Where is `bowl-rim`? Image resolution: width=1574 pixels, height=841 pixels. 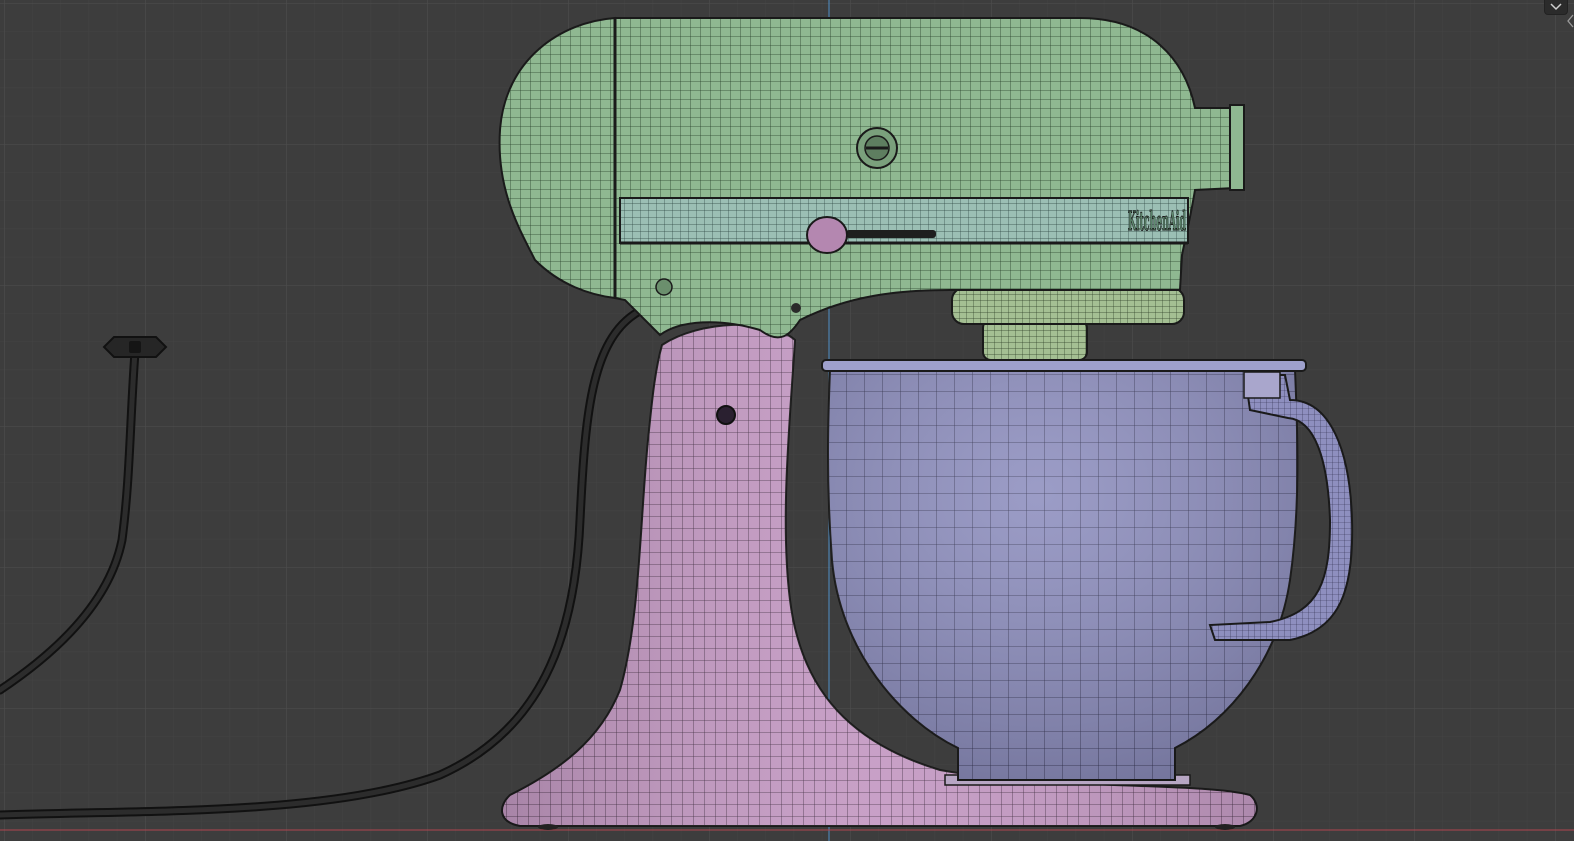
bowl-rim is located at coordinates (1064, 365).